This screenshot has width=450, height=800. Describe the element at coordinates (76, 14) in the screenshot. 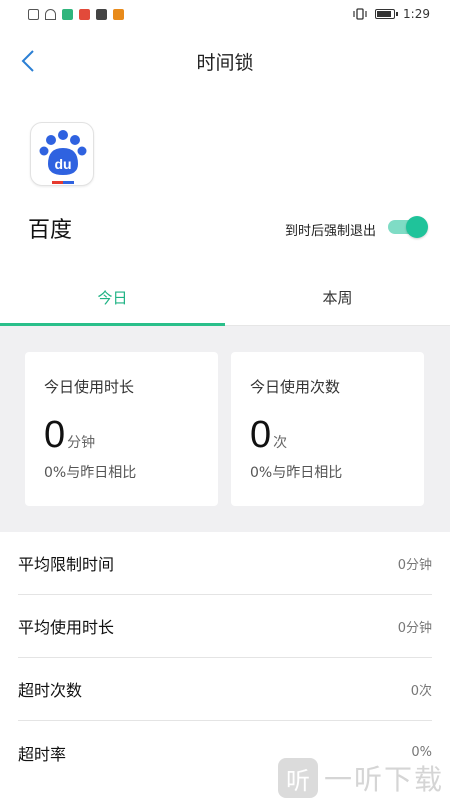

I see `status-icons-left` at that location.